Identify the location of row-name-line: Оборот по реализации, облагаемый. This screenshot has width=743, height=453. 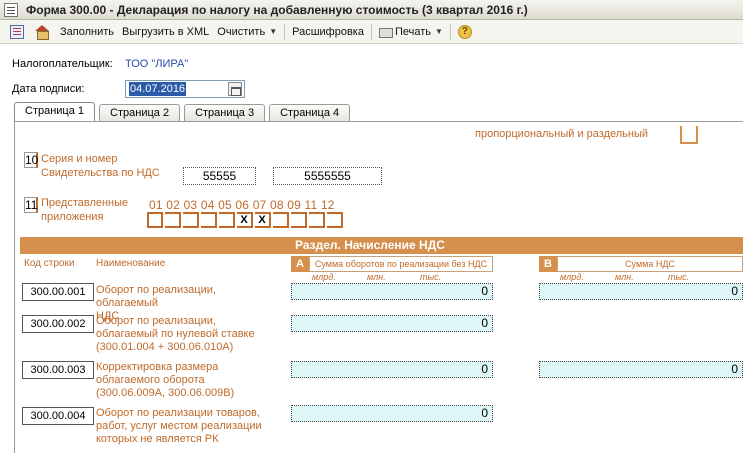
(156, 296).